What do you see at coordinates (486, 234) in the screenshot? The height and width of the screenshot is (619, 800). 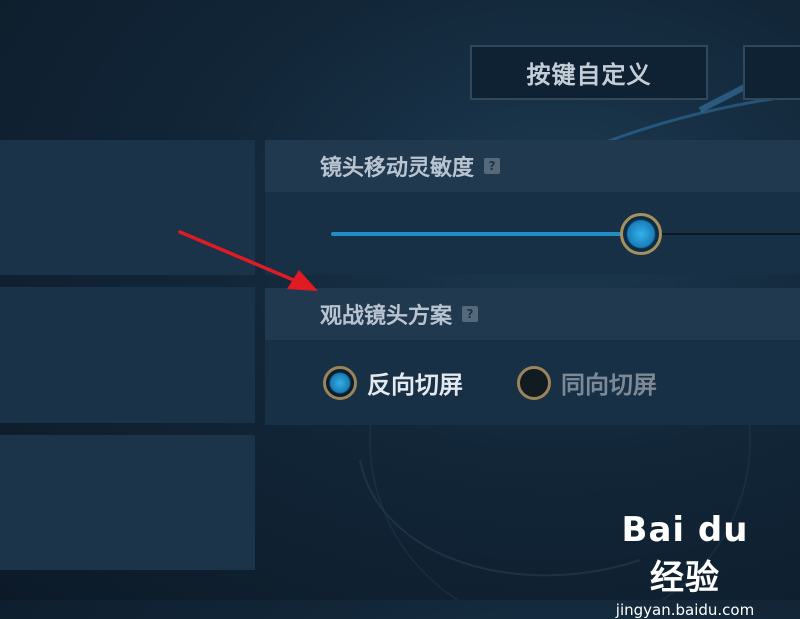 I see `slider-track-filled` at bounding box center [486, 234].